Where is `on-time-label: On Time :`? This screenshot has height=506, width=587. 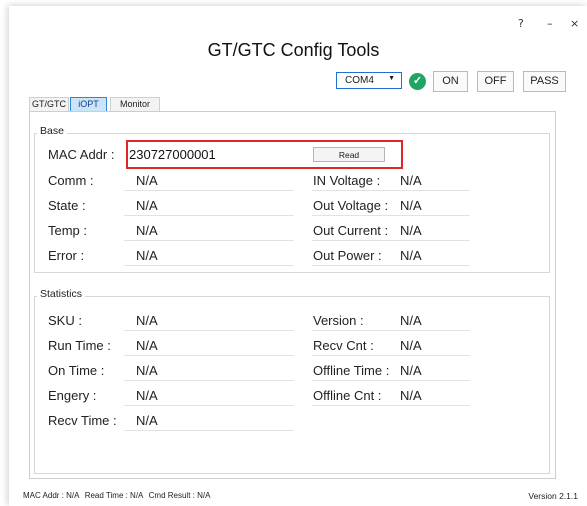 on-time-label: On Time : is located at coordinates (76, 370).